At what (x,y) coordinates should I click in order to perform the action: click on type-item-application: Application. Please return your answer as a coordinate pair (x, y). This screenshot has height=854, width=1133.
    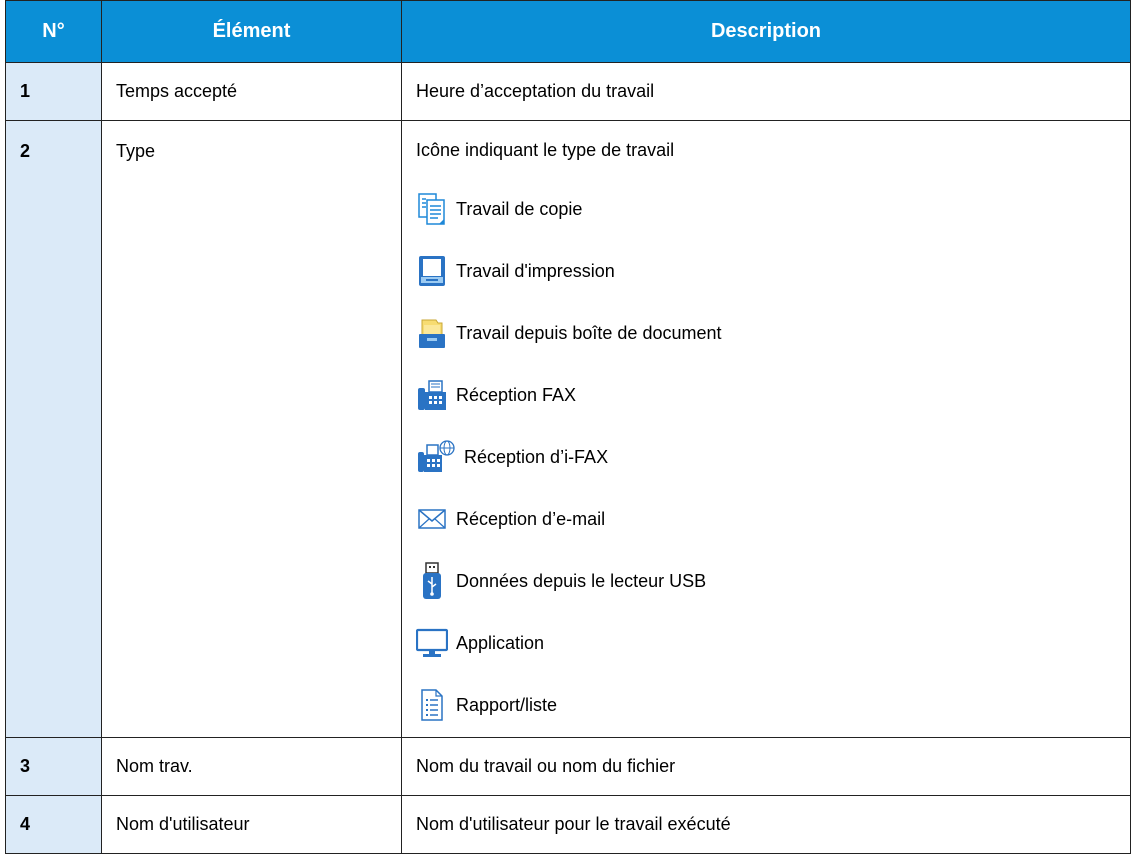
    Looking at the image, I should click on (773, 643).